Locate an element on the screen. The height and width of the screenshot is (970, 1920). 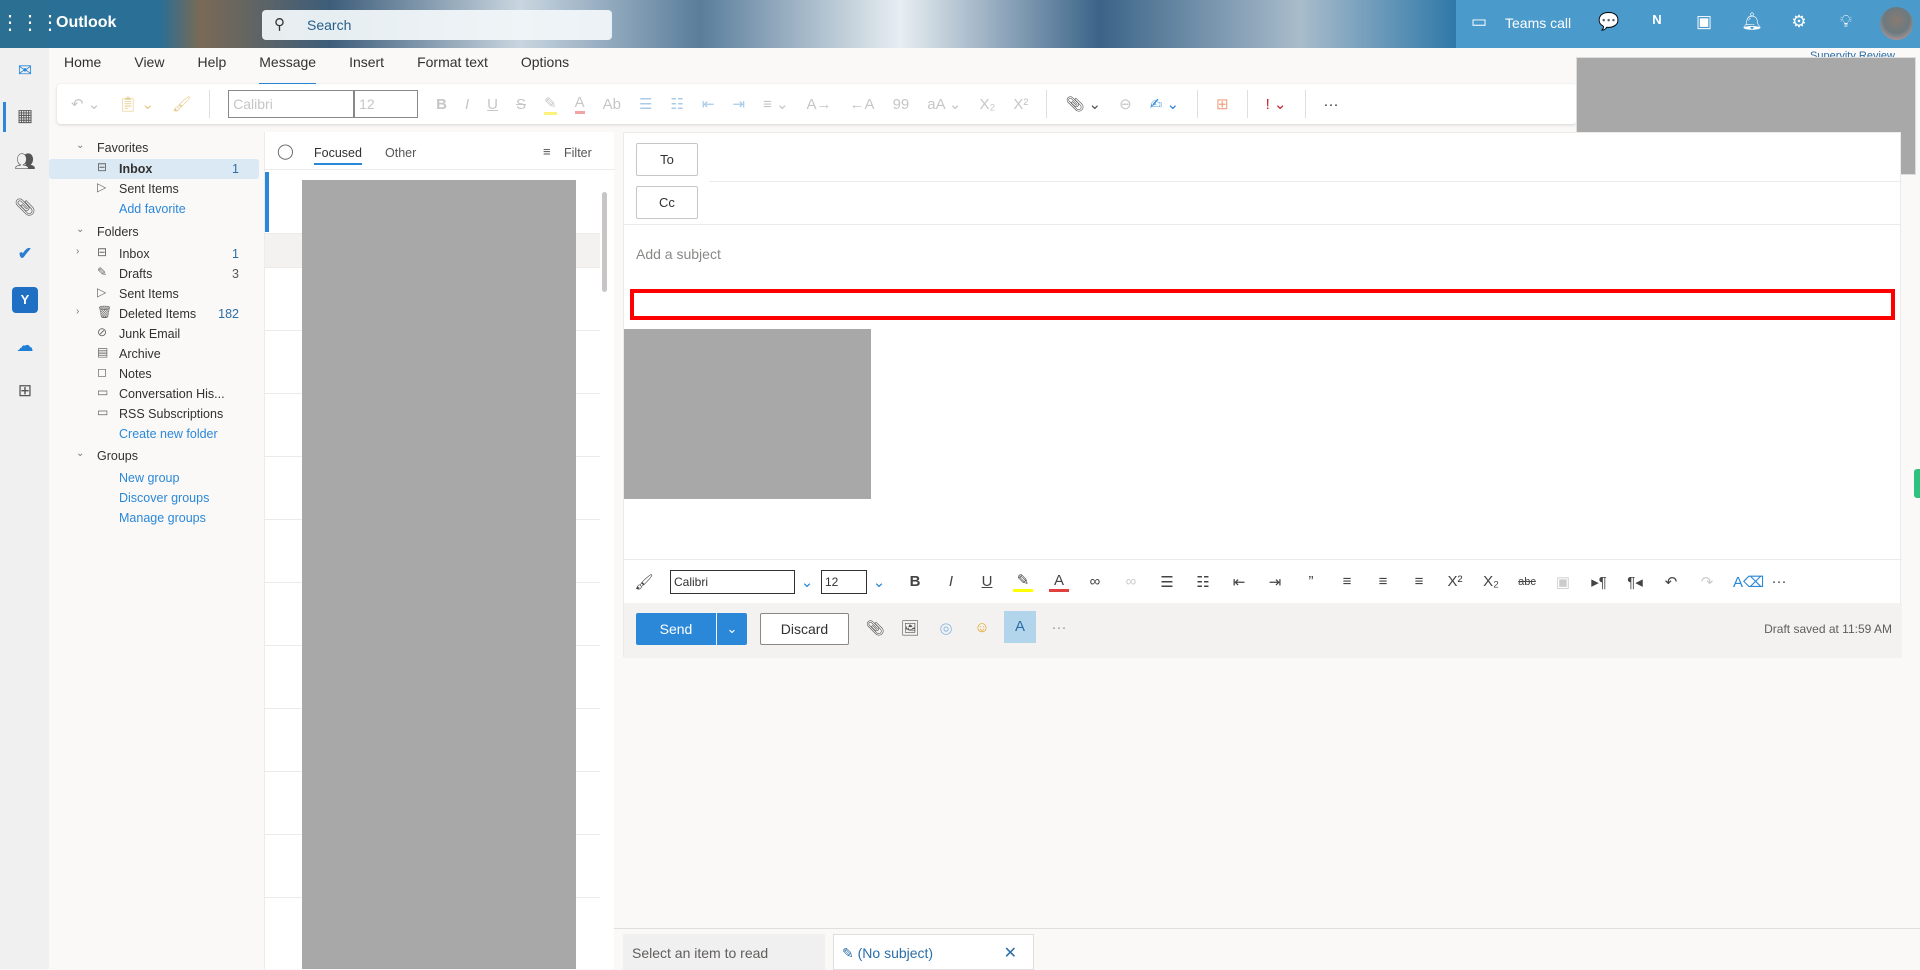
strikethrough-icon: abc is located at coordinates (1527, 582).